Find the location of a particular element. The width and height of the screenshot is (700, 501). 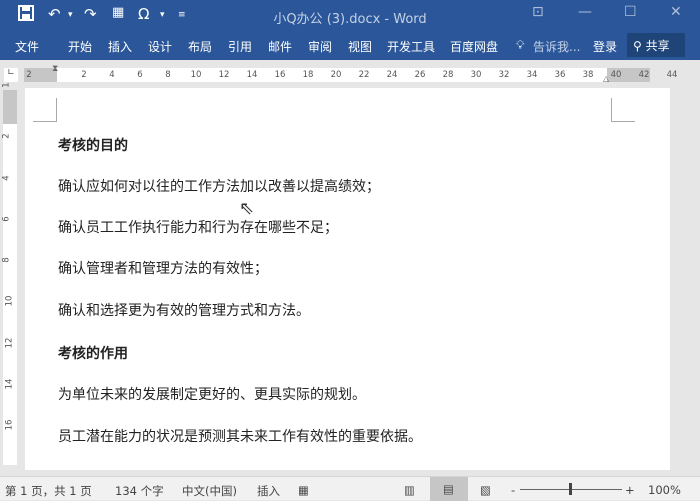

tab-mailings: 邮件 is located at coordinates (280, 46).